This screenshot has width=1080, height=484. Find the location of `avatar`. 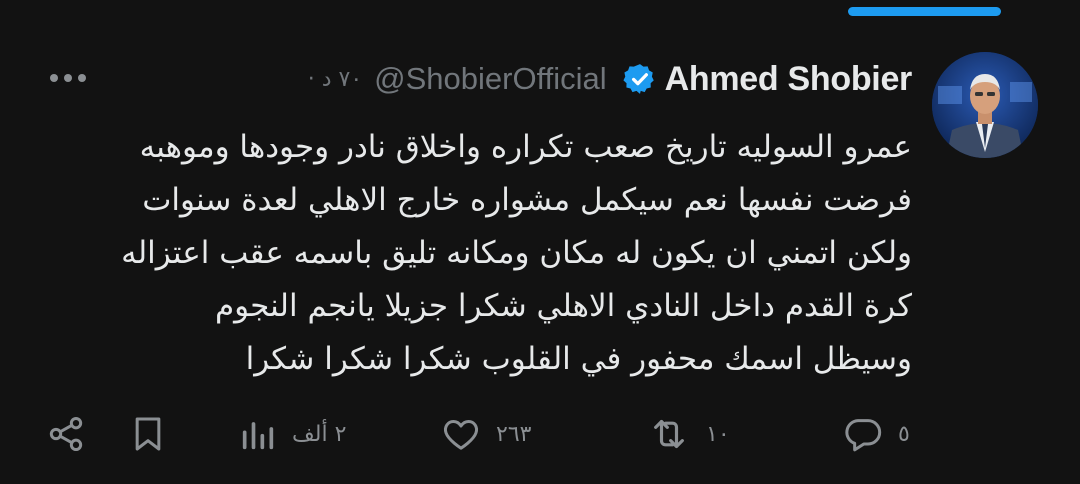

avatar is located at coordinates (985, 105).